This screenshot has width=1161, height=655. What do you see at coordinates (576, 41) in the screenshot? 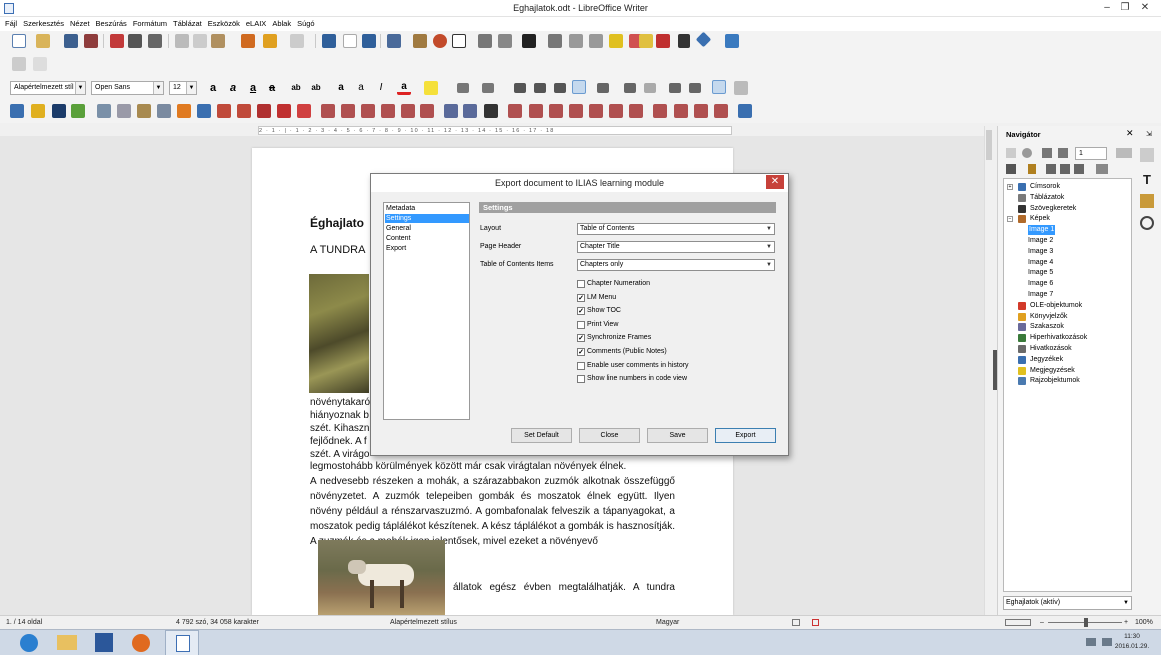
I see `footnote-icon` at bounding box center [576, 41].